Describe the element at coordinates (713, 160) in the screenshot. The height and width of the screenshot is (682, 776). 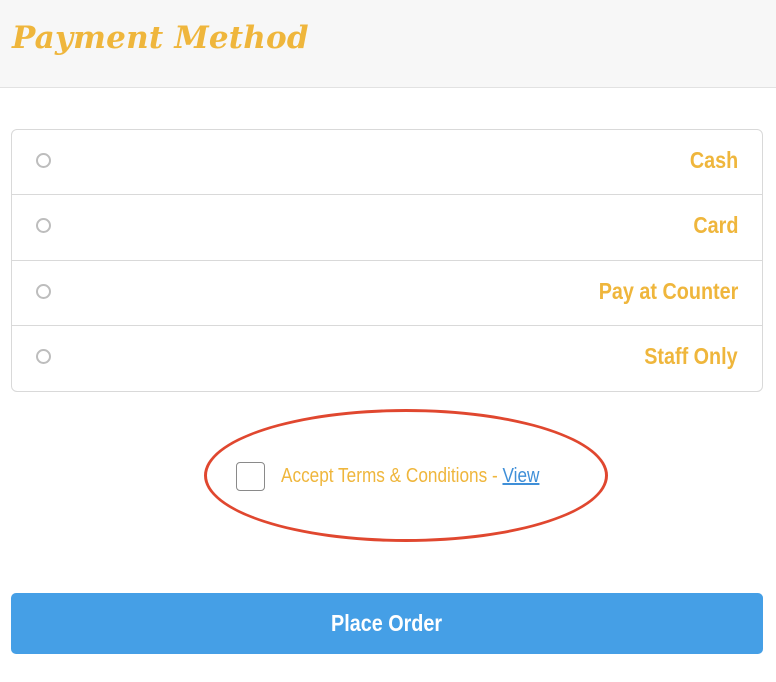
I see `payment-option-label: Cash` at that location.